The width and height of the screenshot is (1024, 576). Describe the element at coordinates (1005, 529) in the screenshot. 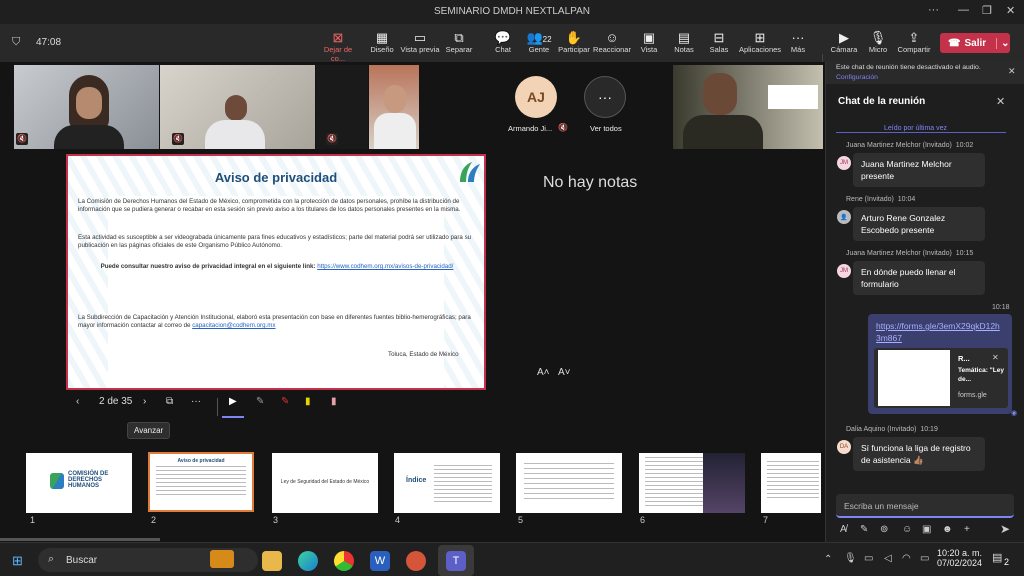

I see `send-icon: ➤` at that location.